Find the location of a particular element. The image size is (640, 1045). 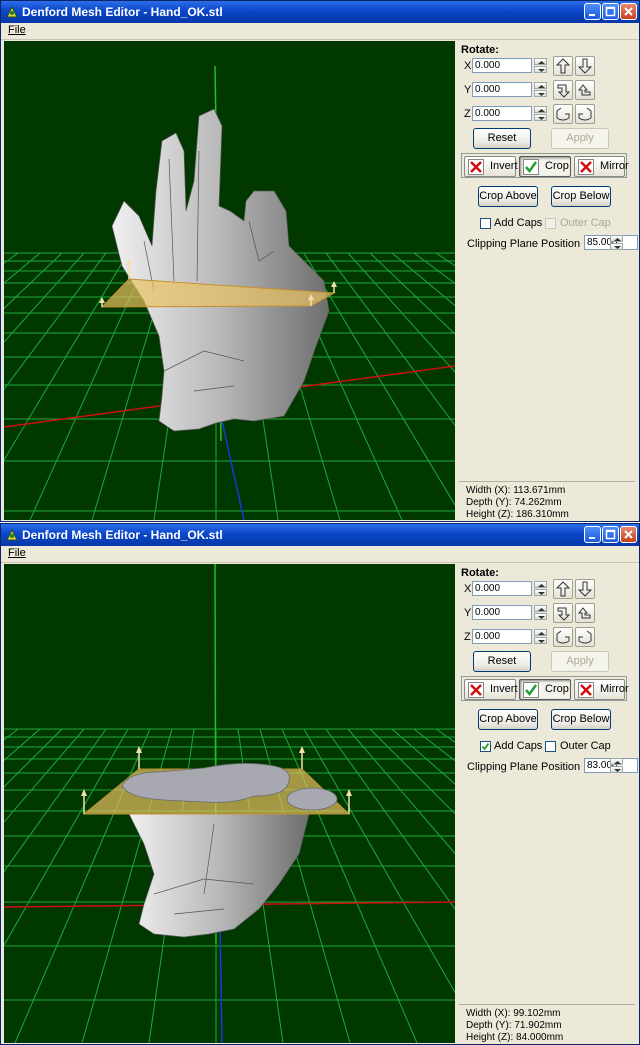

checkmark-icon is located at coordinates (485, 746).